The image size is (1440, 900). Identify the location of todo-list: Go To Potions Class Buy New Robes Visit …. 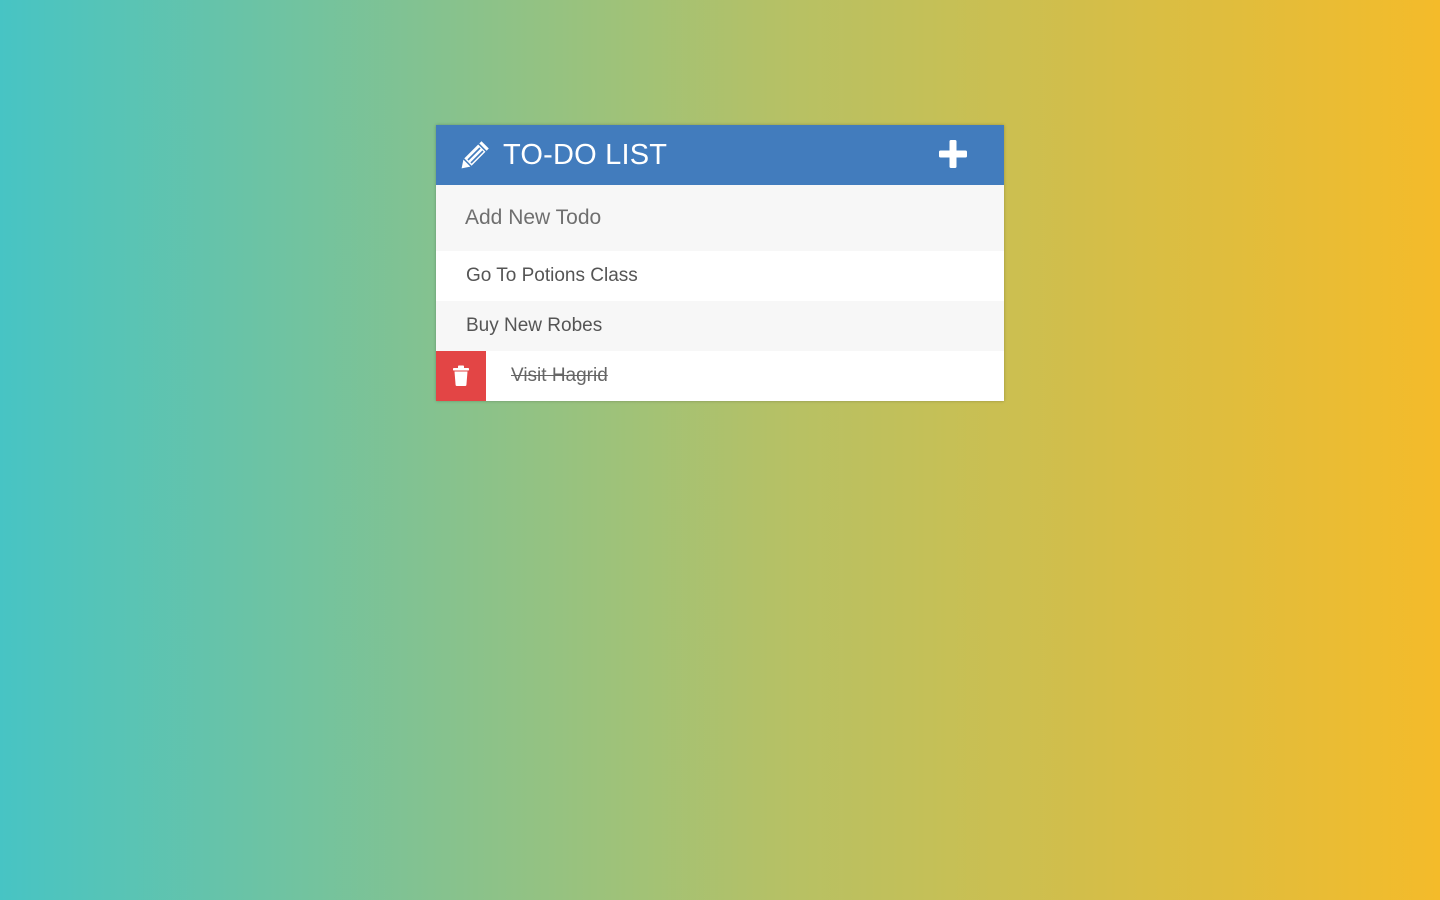
(720, 326).